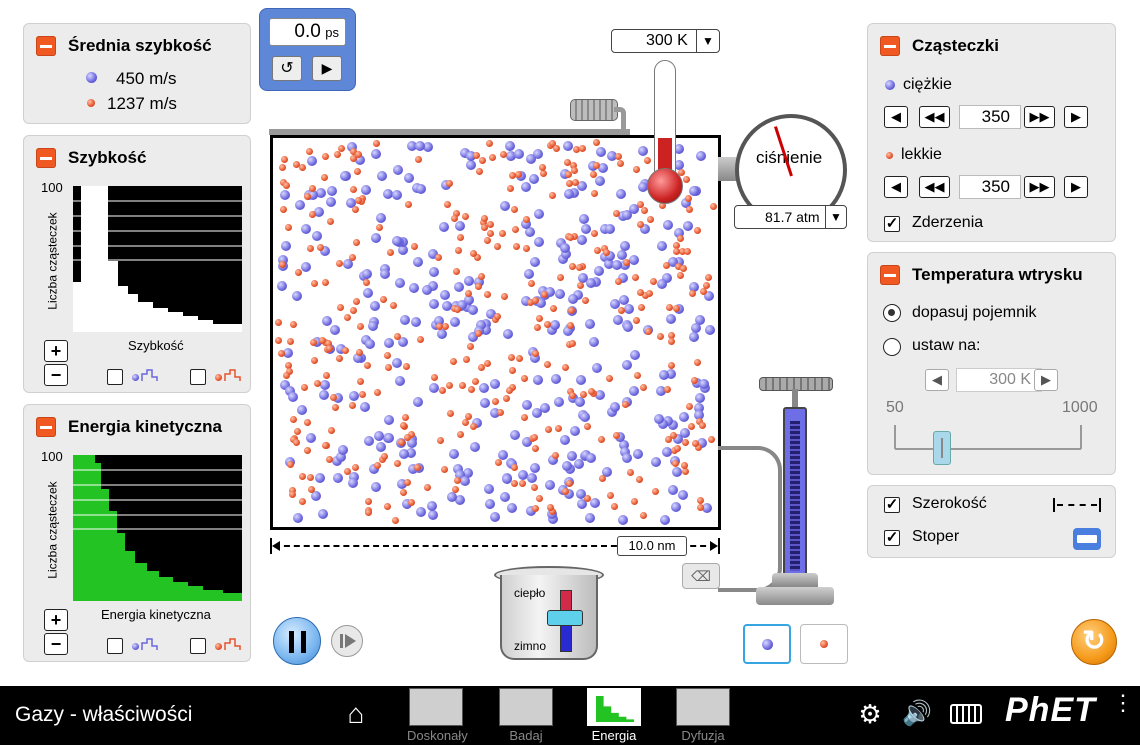  Describe the element at coordinates (565, 618) in the screenshot. I see `heat-cool-slider-thumb` at that location.